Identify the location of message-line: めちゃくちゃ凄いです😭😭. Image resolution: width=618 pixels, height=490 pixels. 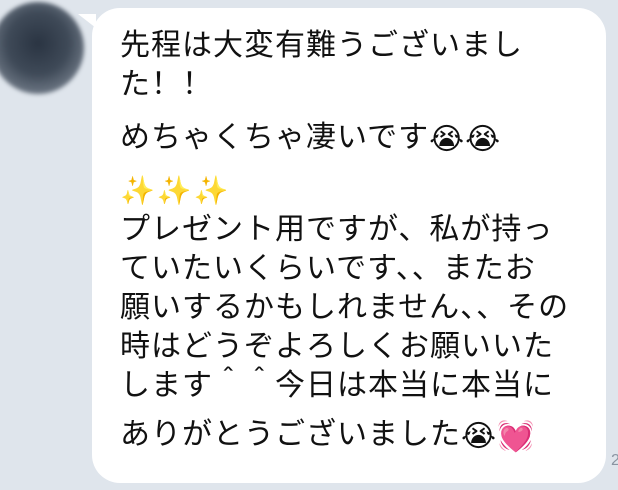
(349, 137).